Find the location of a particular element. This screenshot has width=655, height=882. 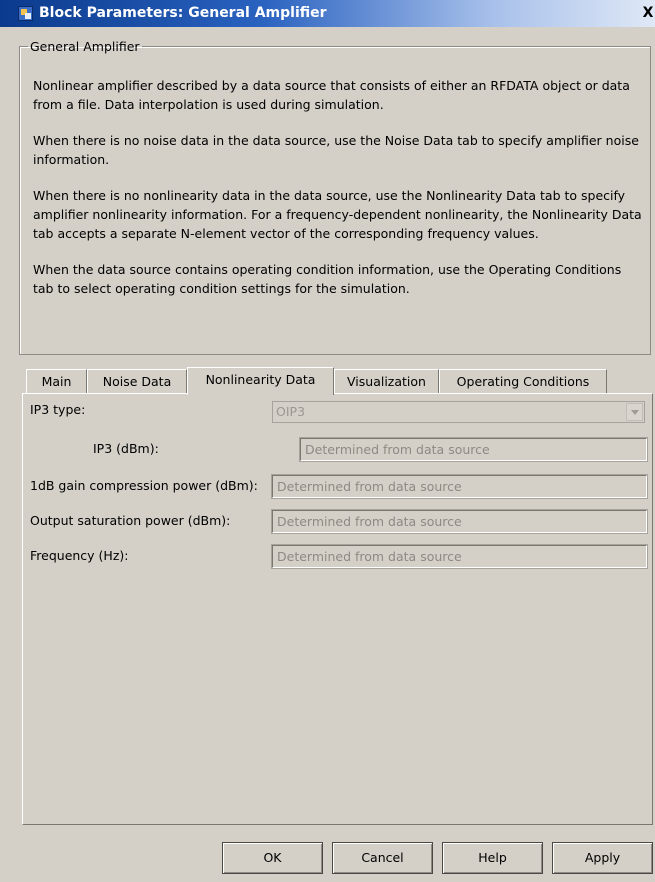

cancel-button: Cancel is located at coordinates (382, 858).